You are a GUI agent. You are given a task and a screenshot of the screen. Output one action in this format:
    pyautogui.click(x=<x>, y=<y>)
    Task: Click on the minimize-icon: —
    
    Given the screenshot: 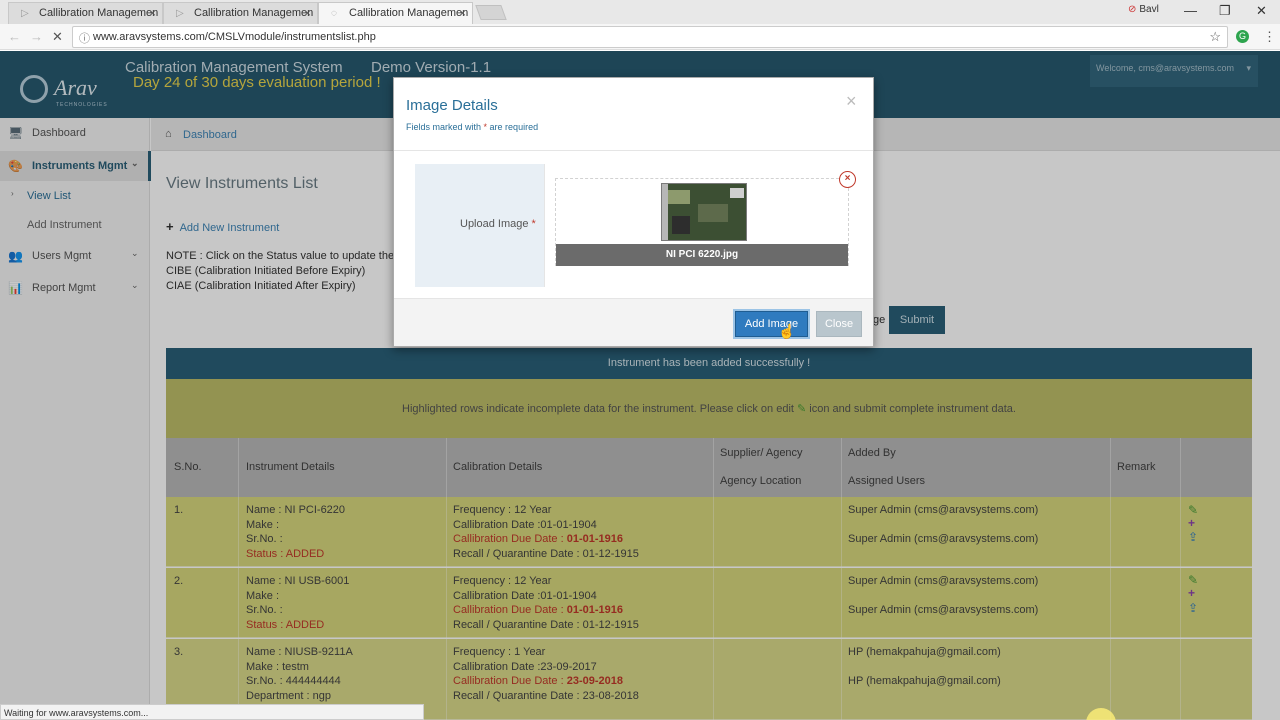 What is the action you would take?
    pyautogui.click(x=1190, y=10)
    